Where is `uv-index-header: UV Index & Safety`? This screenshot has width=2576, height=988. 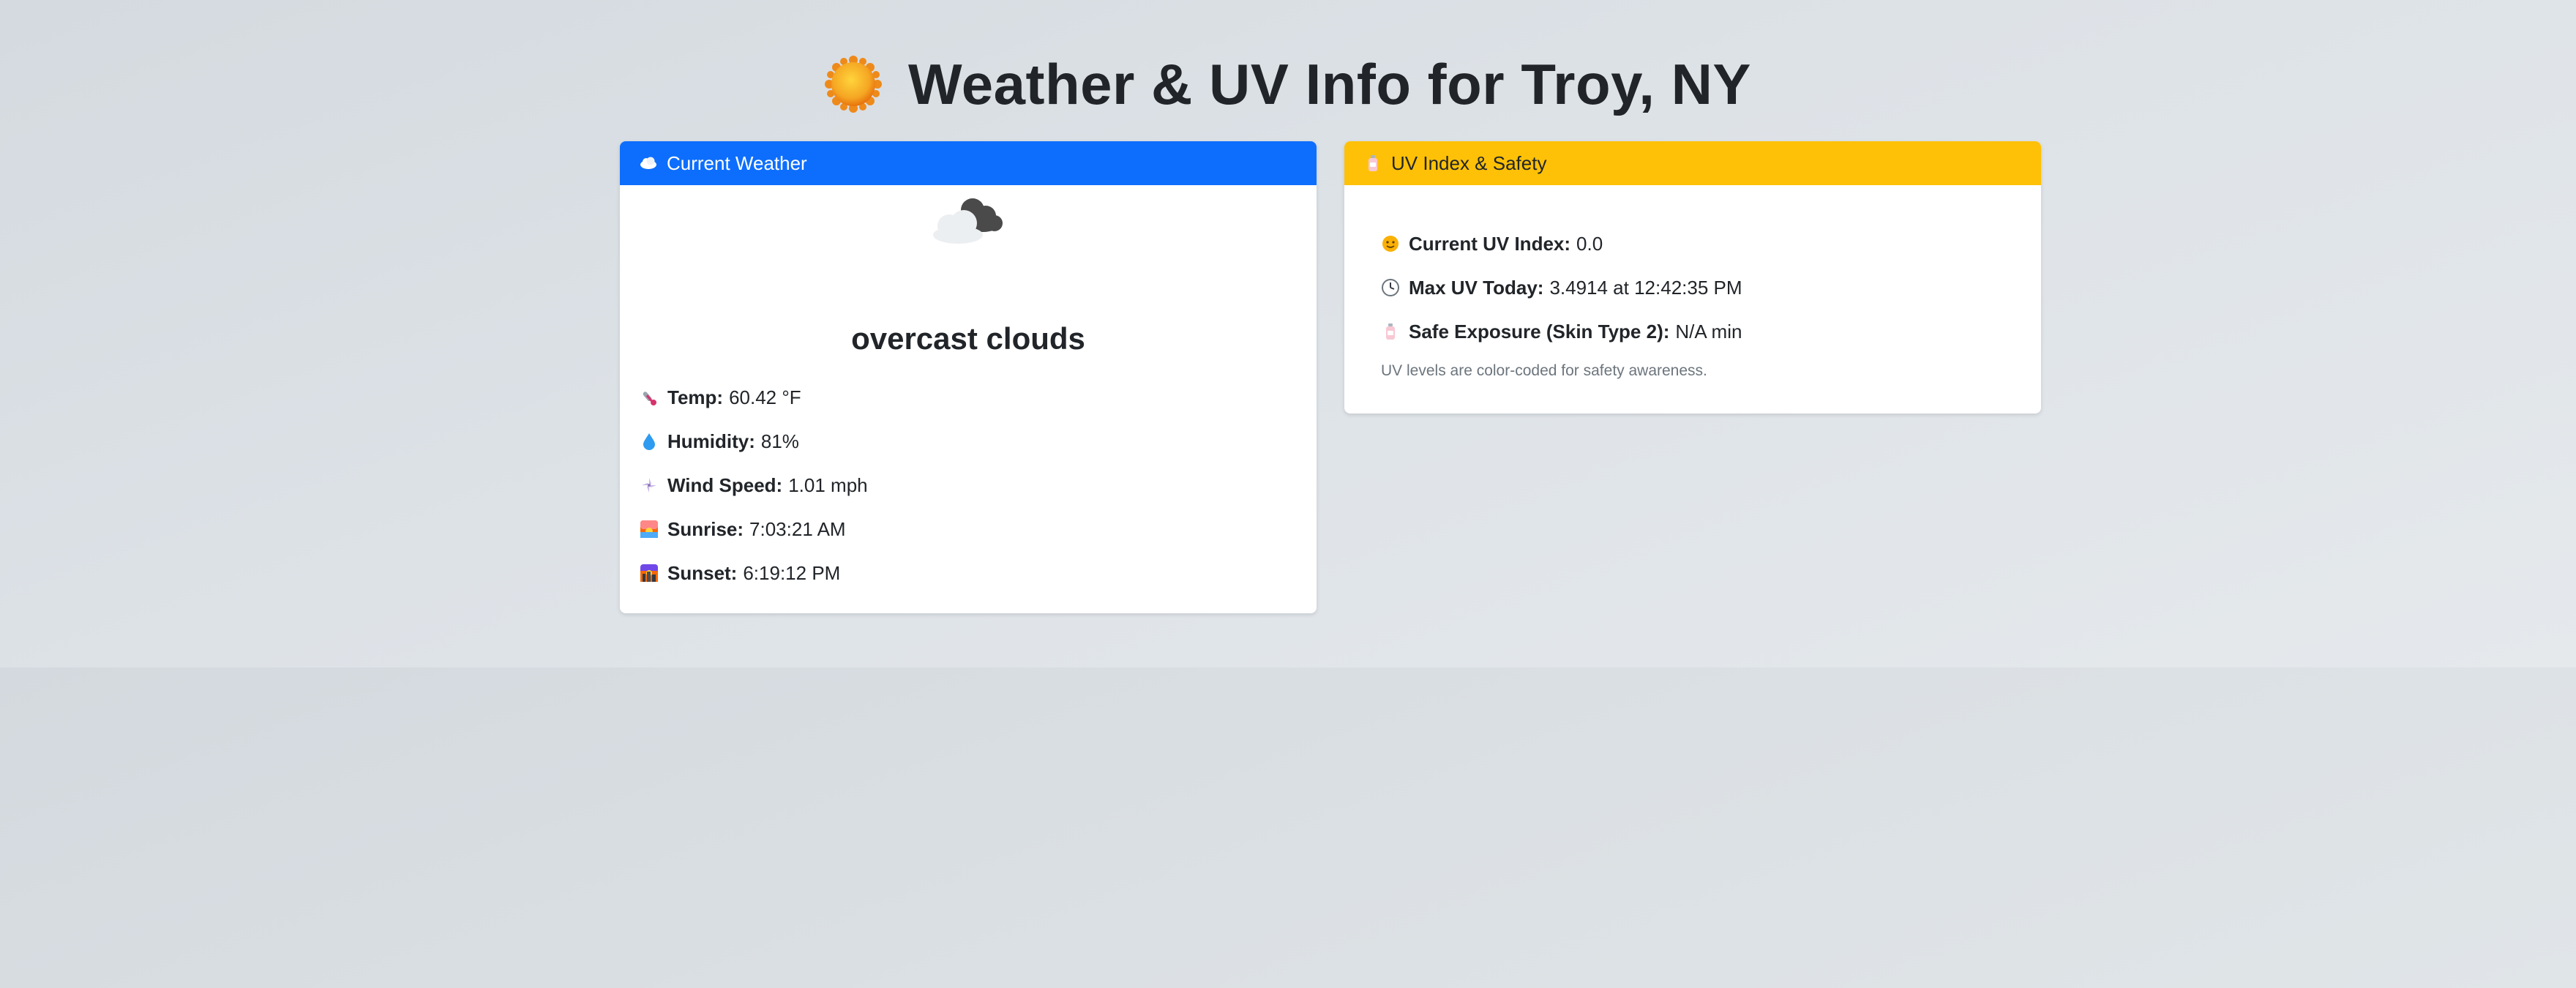 uv-index-header: UV Index & Safety is located at coordinates (1692, 163).